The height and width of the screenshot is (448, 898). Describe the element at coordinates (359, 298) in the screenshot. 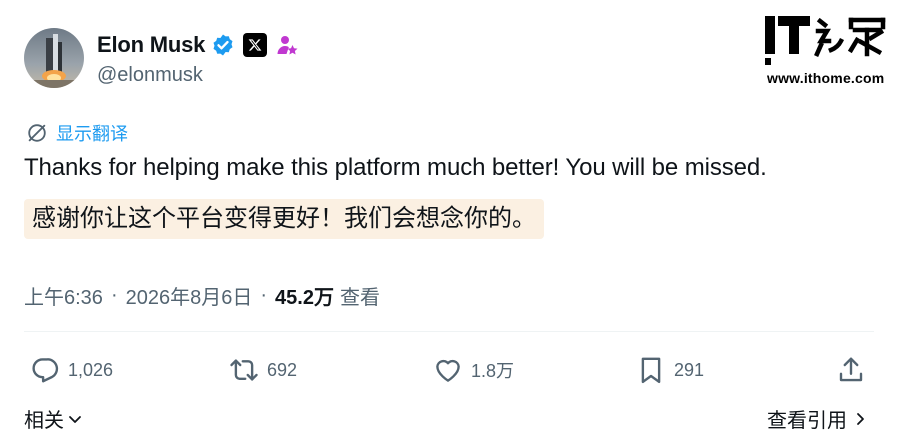

I see `views-label: 查看` at that location.